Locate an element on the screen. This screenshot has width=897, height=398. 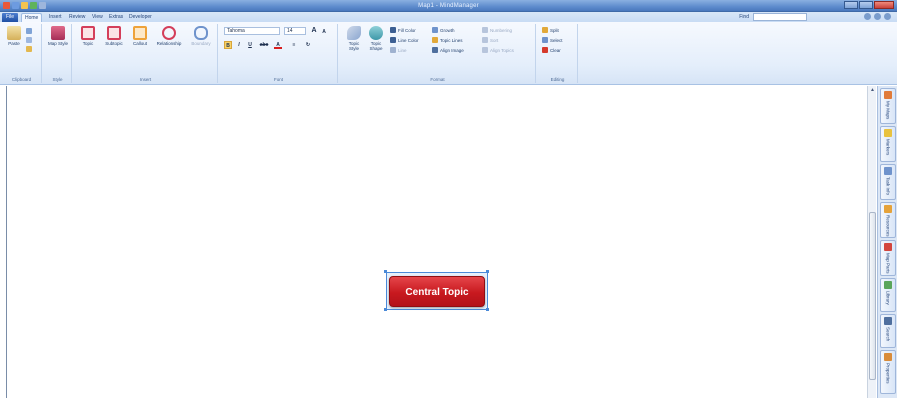
alignment-button: ≡ is located at coordinates (294, 45).